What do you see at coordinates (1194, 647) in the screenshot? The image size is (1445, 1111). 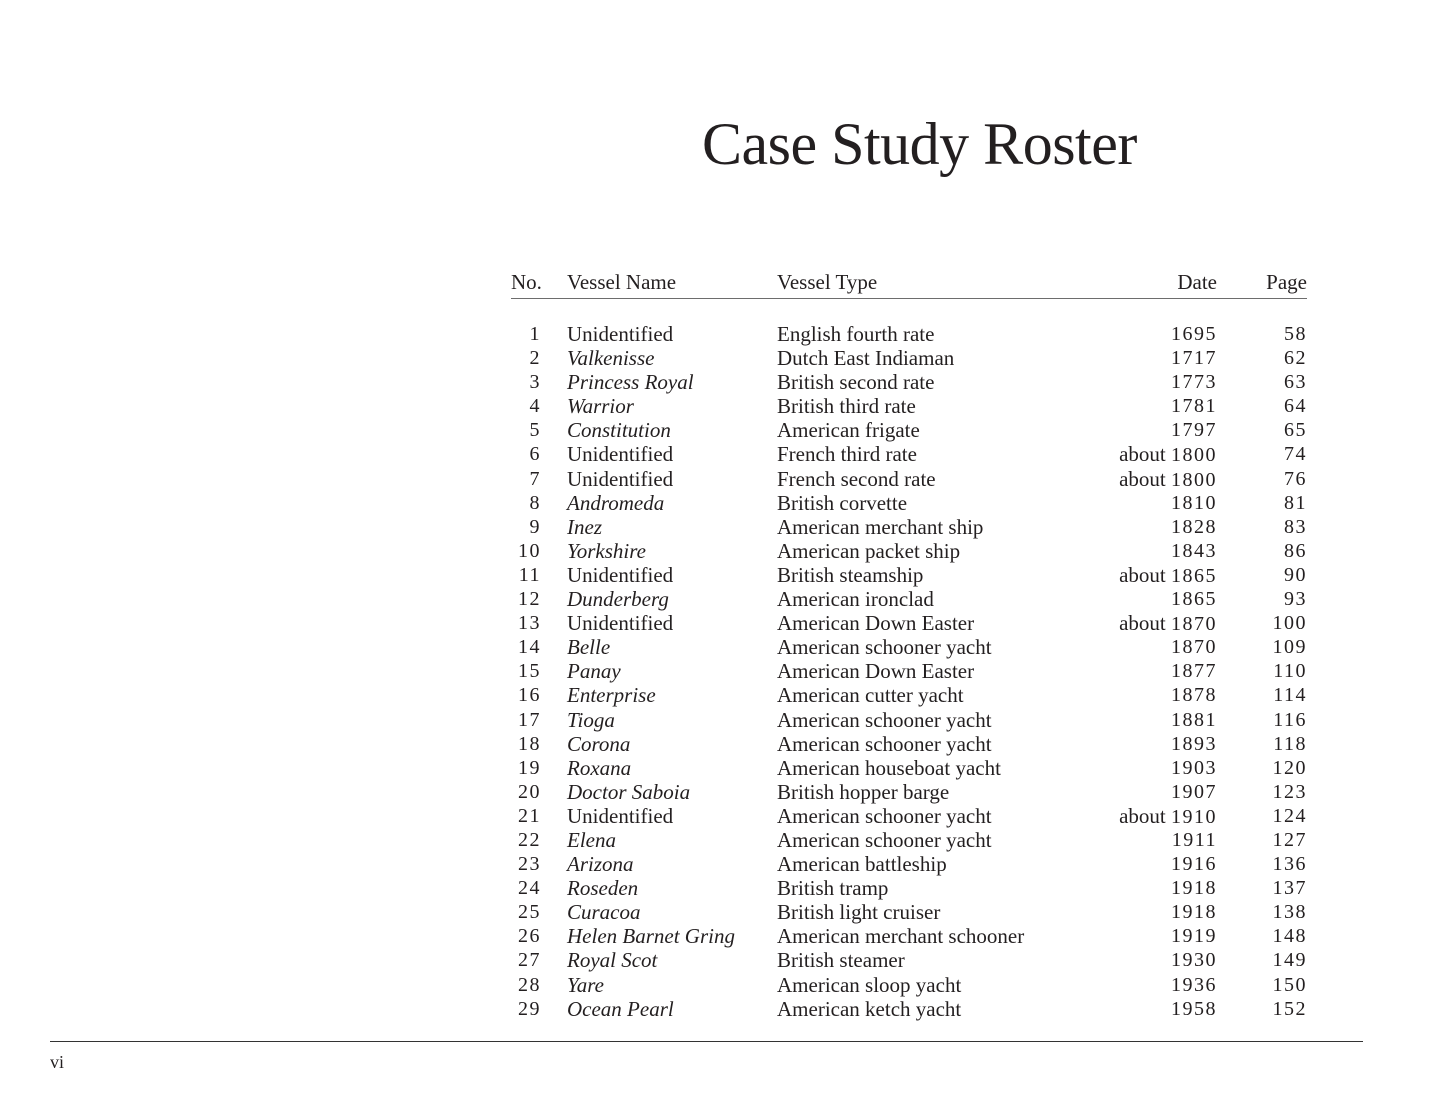 I see `vessel-date: 1870` at bounding box center [1194, 647].